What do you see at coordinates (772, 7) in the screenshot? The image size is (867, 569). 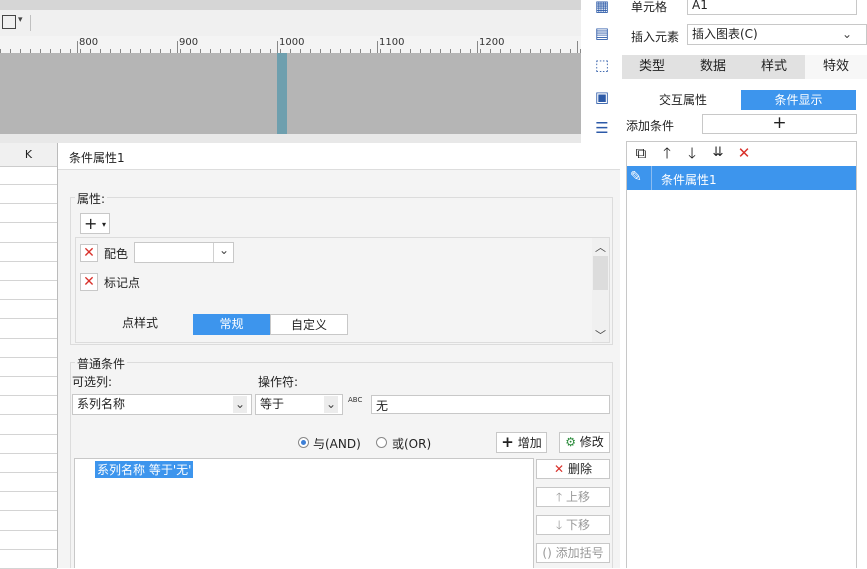 I see `cell-input: A1` at bounding box center [772, 7].